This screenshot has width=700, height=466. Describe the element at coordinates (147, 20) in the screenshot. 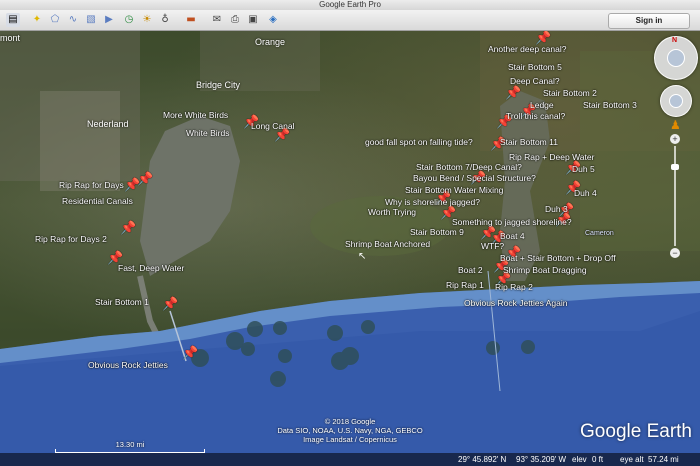

I see `sunlight-icon: ☀` at that location.